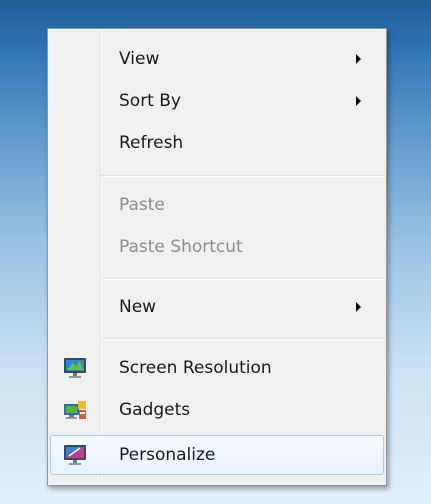 The height and width of the screenshot is (504, 431). I want to click on menu-item-label: View, so click(139, 59).